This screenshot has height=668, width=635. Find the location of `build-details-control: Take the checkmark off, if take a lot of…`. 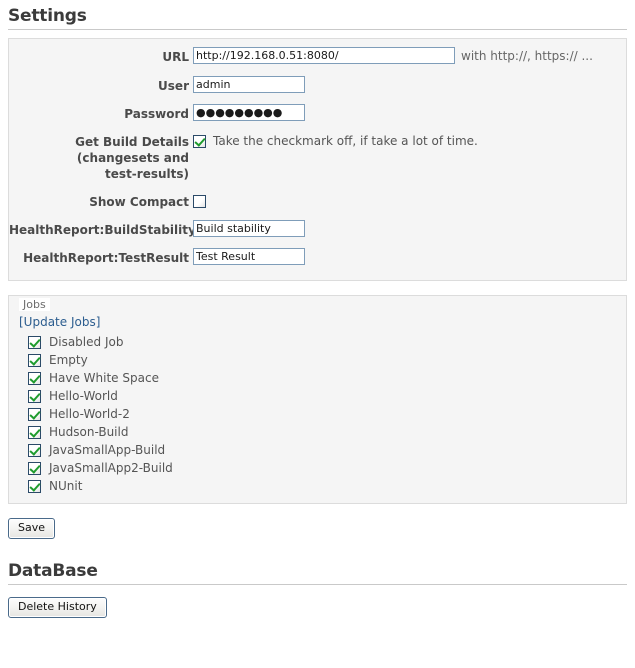

build-details-control: Take the checkmark off, if take a lot of… is located at coordinates (409, 141).